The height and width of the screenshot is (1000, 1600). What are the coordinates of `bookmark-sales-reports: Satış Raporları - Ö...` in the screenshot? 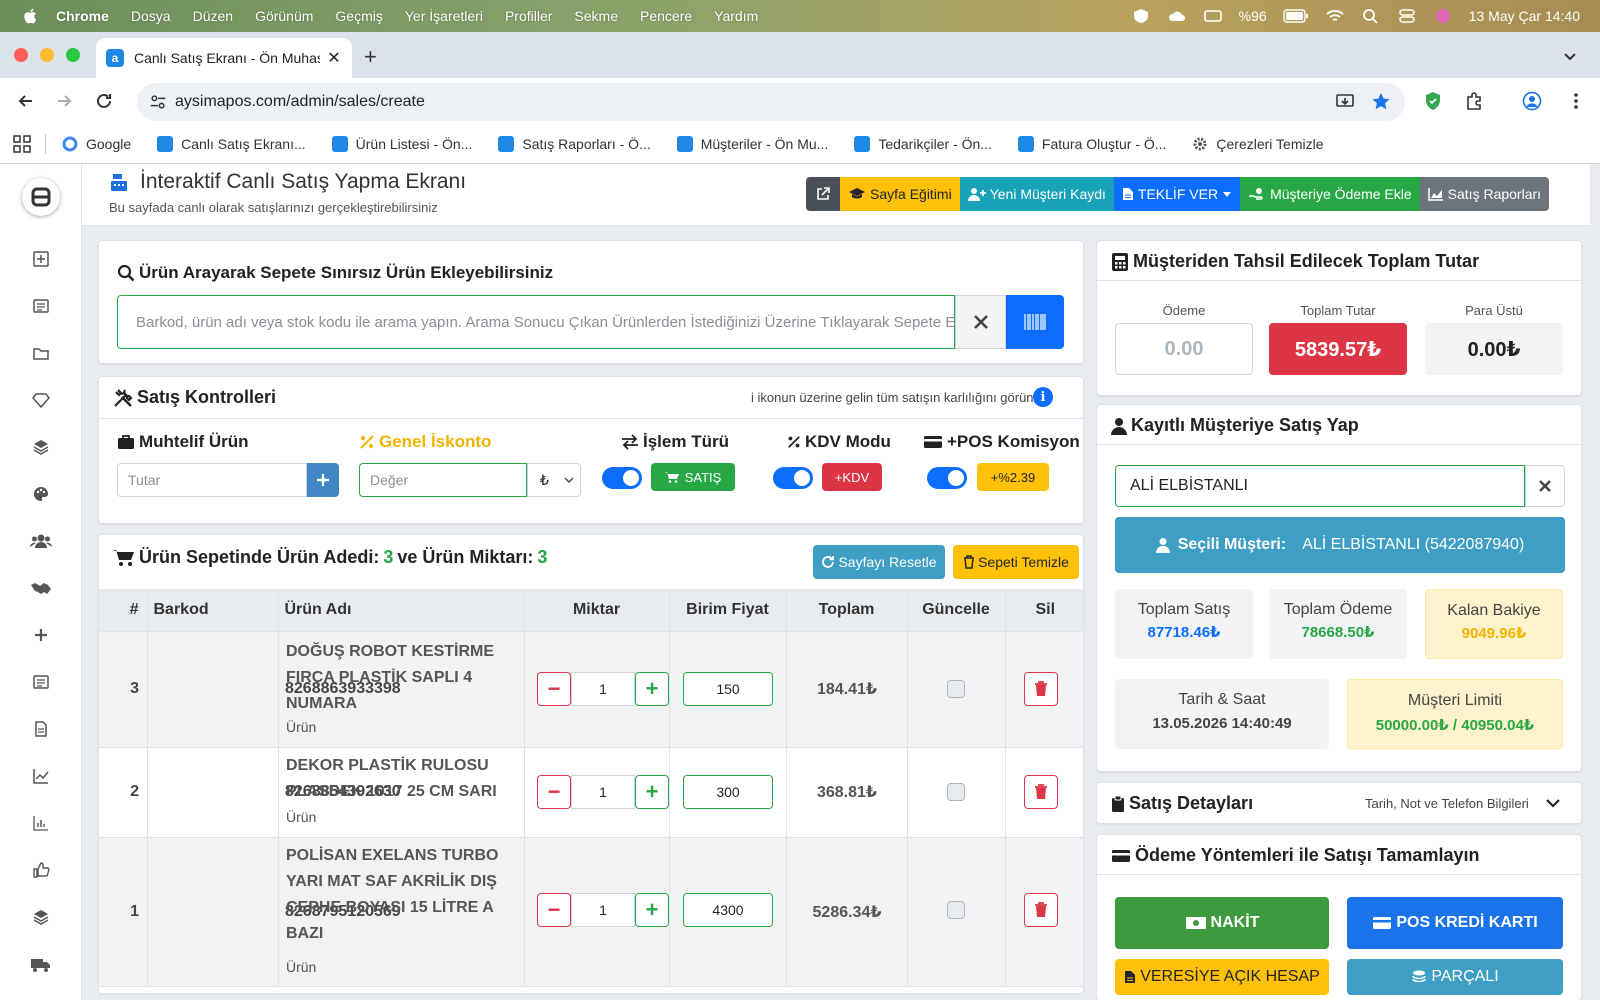 It's located at (574, 143).